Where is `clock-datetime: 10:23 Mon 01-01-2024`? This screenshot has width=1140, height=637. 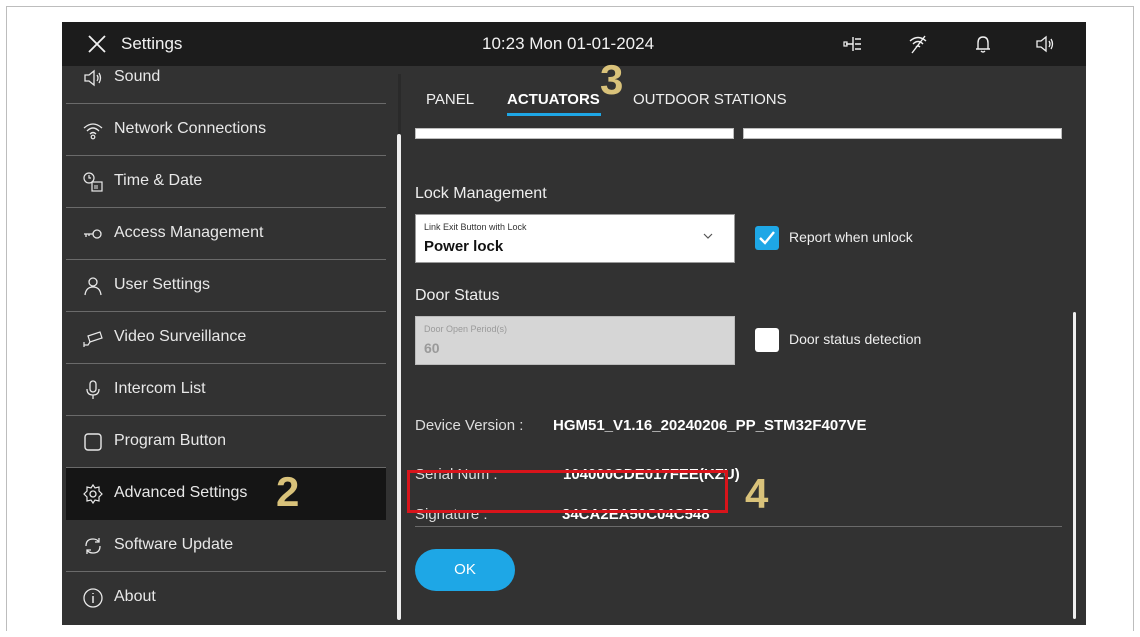 clock-datetime: 10:23 Mon 01-01-2024 is located at coordinates (568, 43).